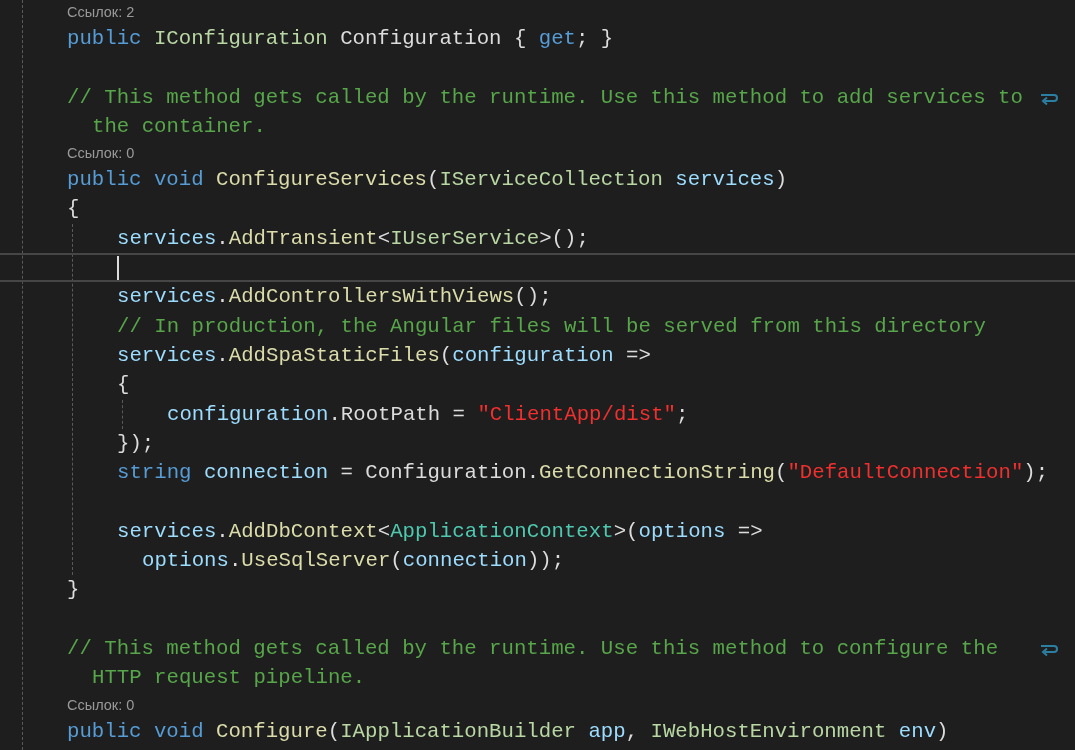 Image resolution: width=1075 pixels, height=750 pixels. Describe the element at coordinates (552, 326) in the screenshot. I see `code-line: // In production, the Angular files will be served from this directory` at that location.